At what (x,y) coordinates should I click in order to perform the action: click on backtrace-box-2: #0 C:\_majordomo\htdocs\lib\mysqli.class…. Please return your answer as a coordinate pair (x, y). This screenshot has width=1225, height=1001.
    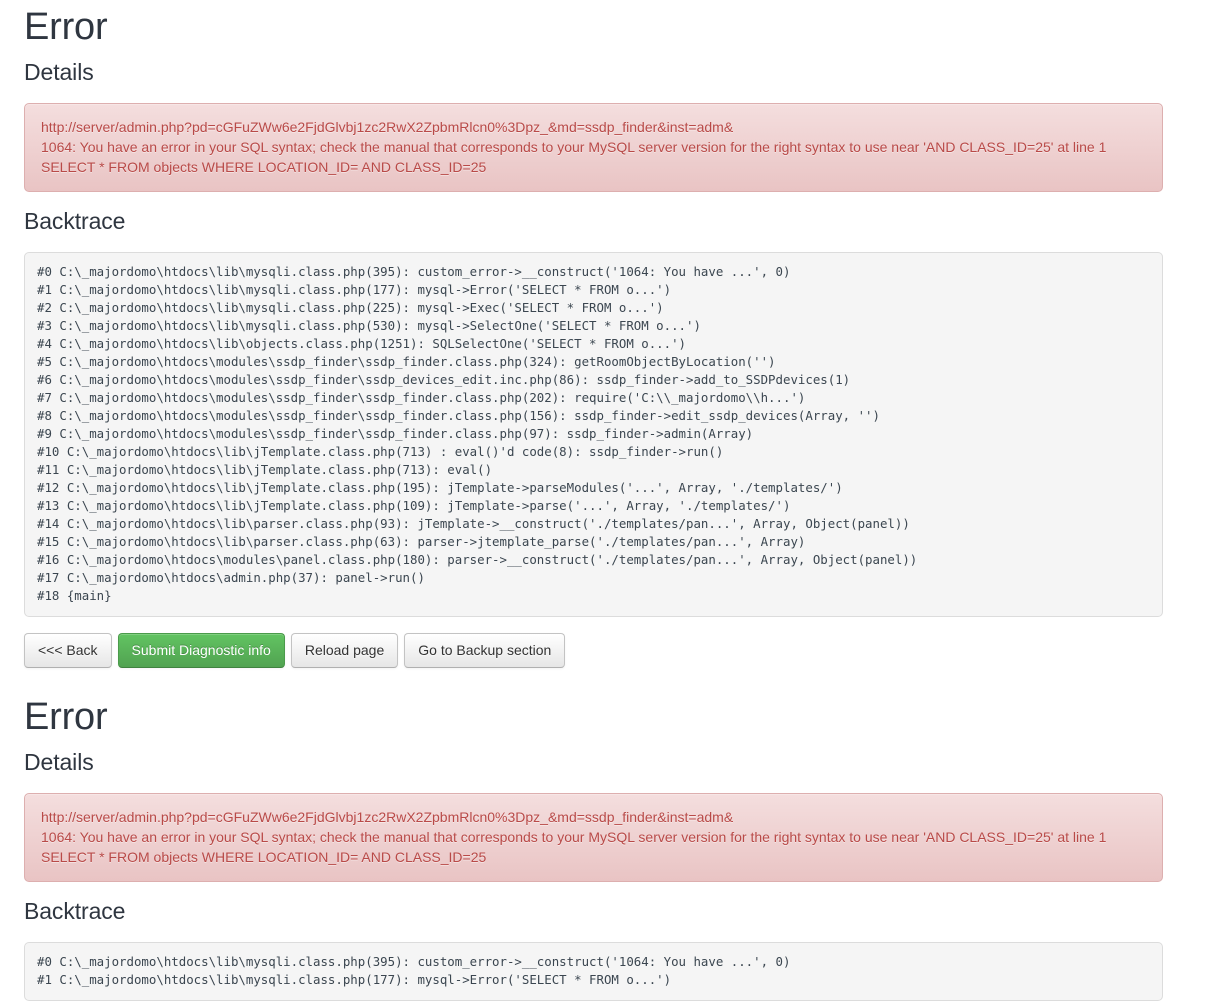
    Looking at the image, I should click on (593, 971).